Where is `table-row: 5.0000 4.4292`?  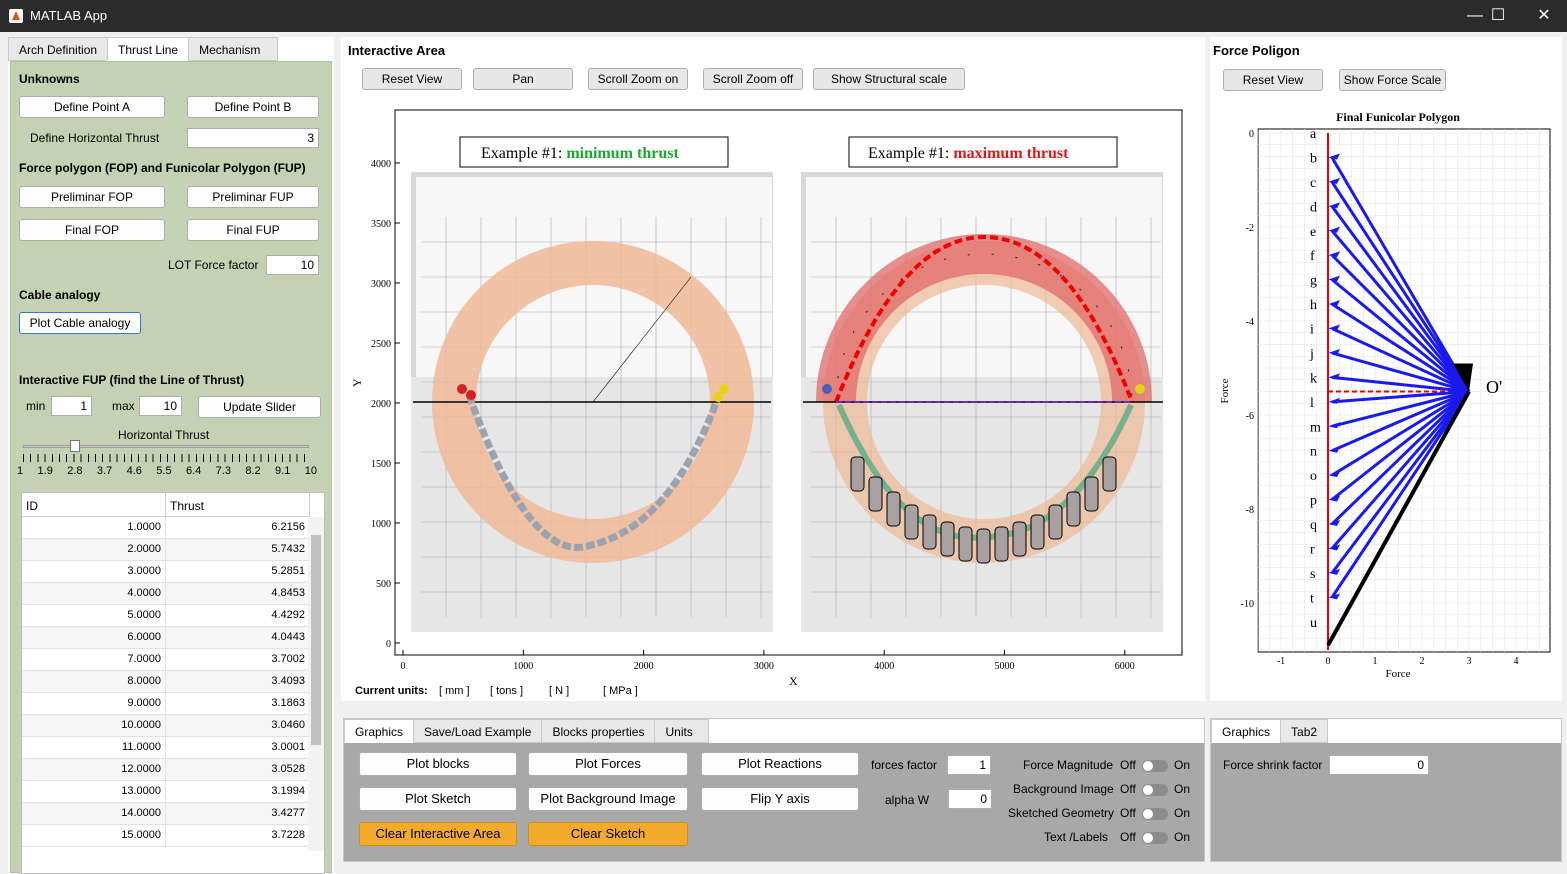
table-row: 5.0000 4.4292 is located at coordinates (166, 616).